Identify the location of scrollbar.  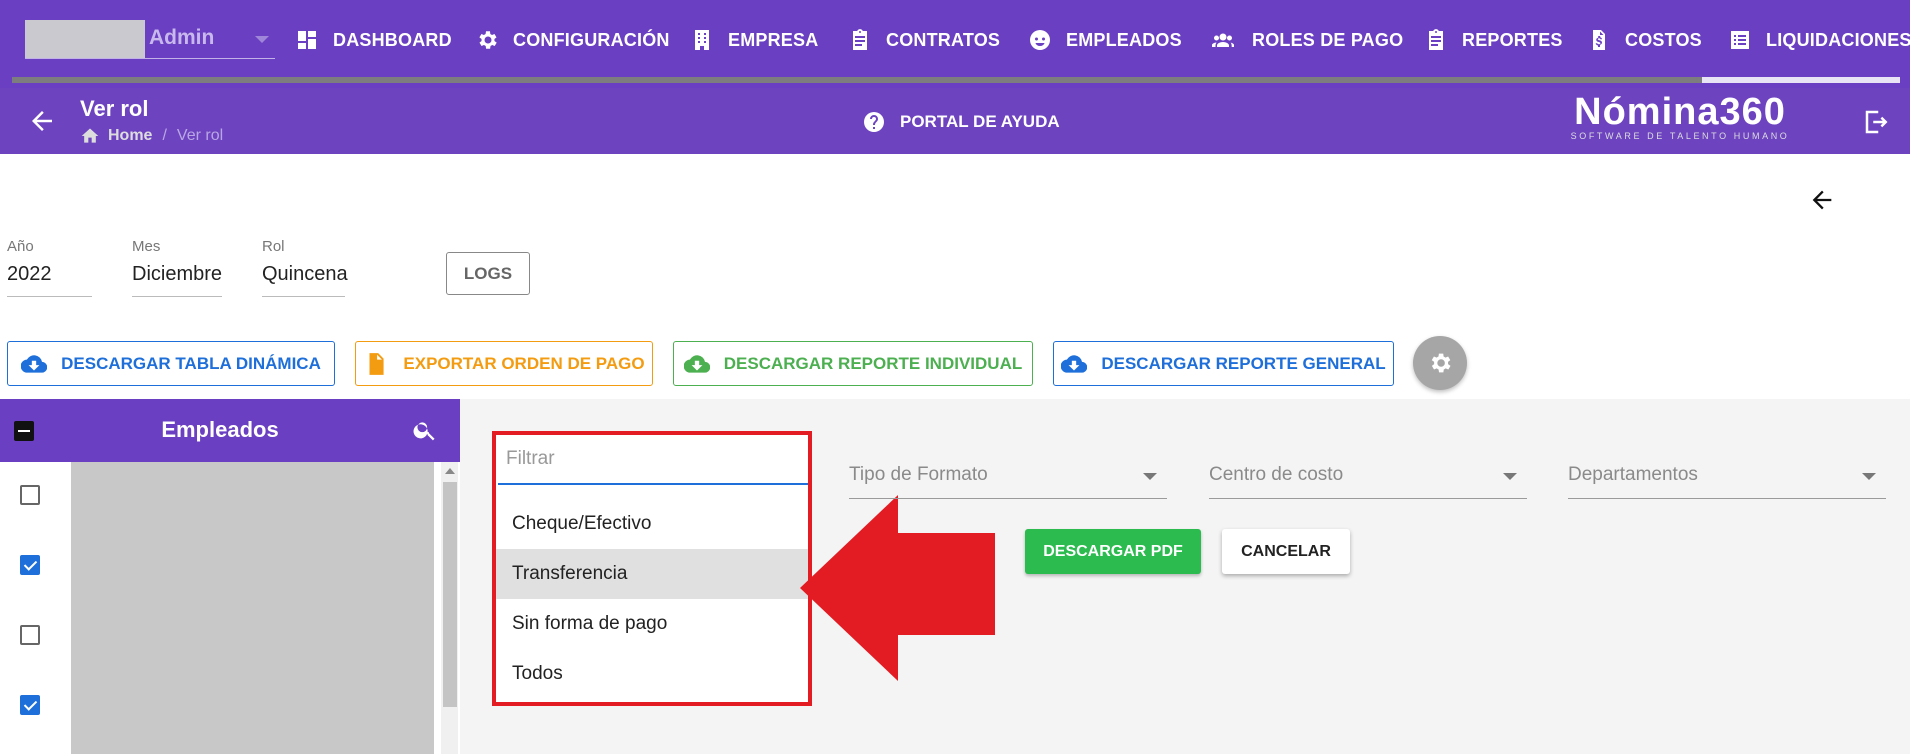
(449, 608).